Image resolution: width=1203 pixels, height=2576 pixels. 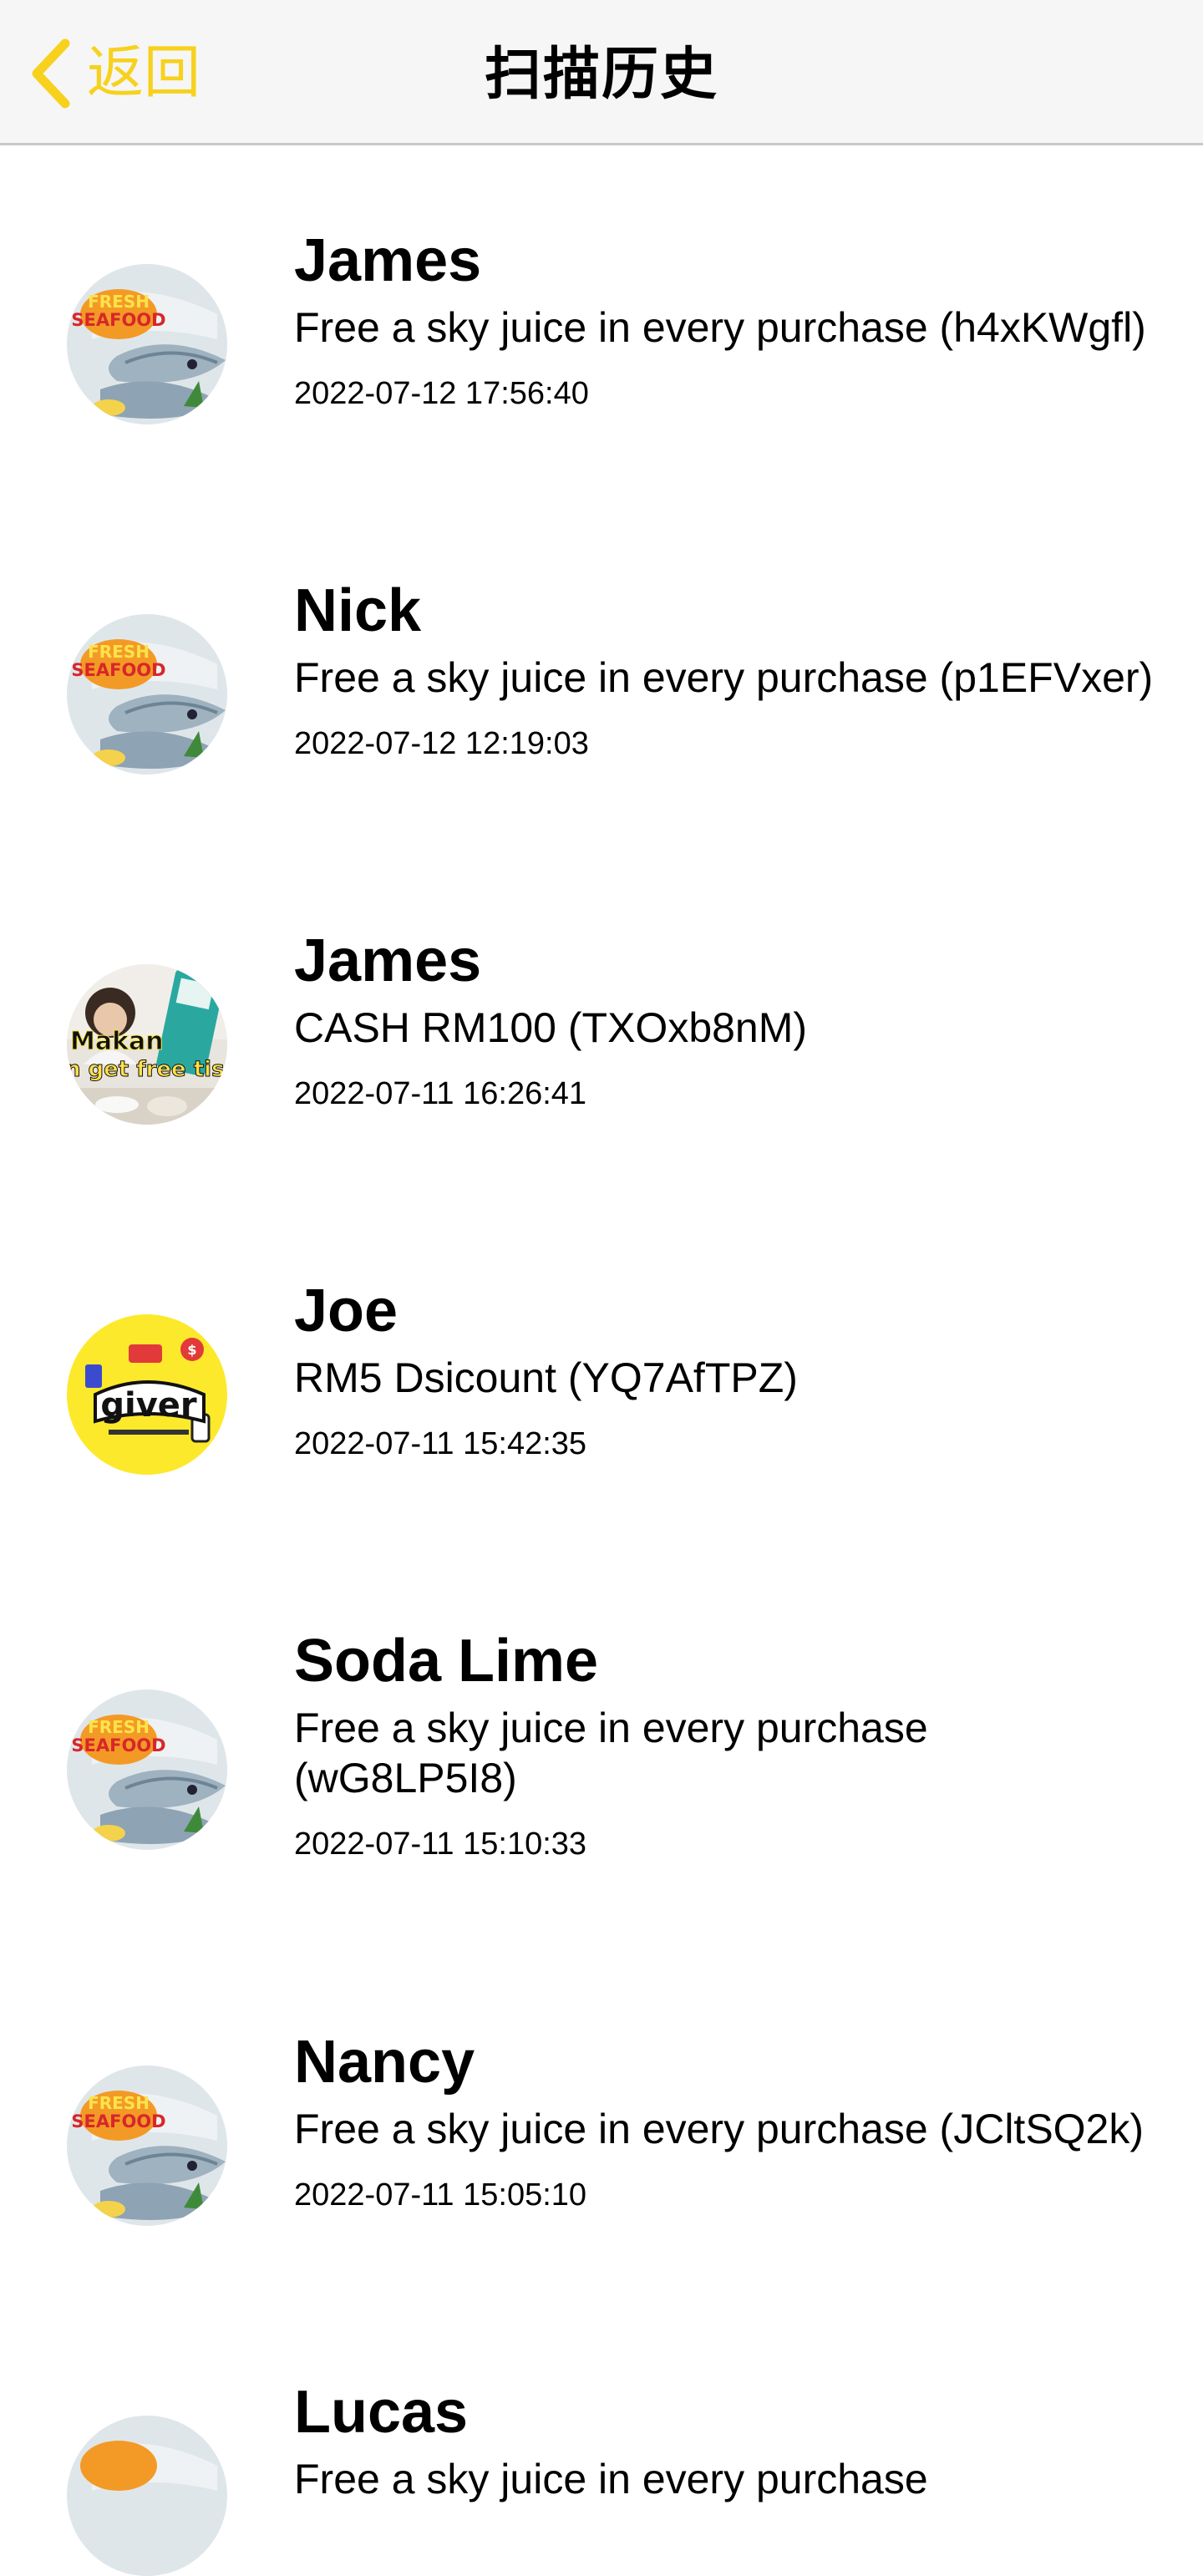 What do you see at coordinates (440, 1845) in the screenshot?
I see `scan-timestamp: 2022-07-11 15:10:33` at bounding box center [440, 1845].